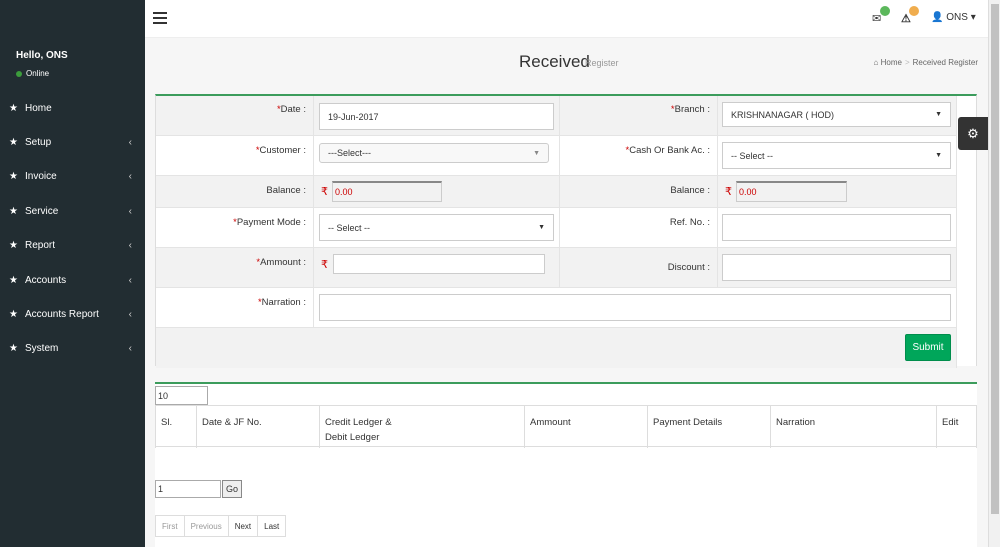 The image size is (1000, 547). What do you see at coordinates (689, 222) in the screenshot?
I see `ref-no-label: Ref. No. :` at bounding box center [689, 222].